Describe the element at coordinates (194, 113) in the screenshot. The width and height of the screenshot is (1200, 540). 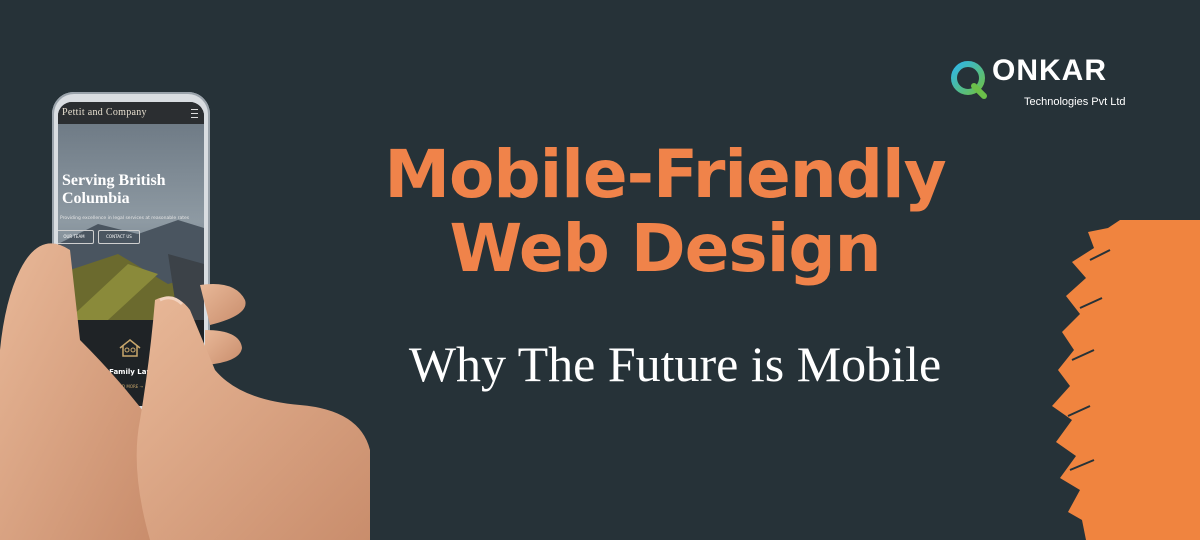
I see `hamburger-menu-icon` at that location.